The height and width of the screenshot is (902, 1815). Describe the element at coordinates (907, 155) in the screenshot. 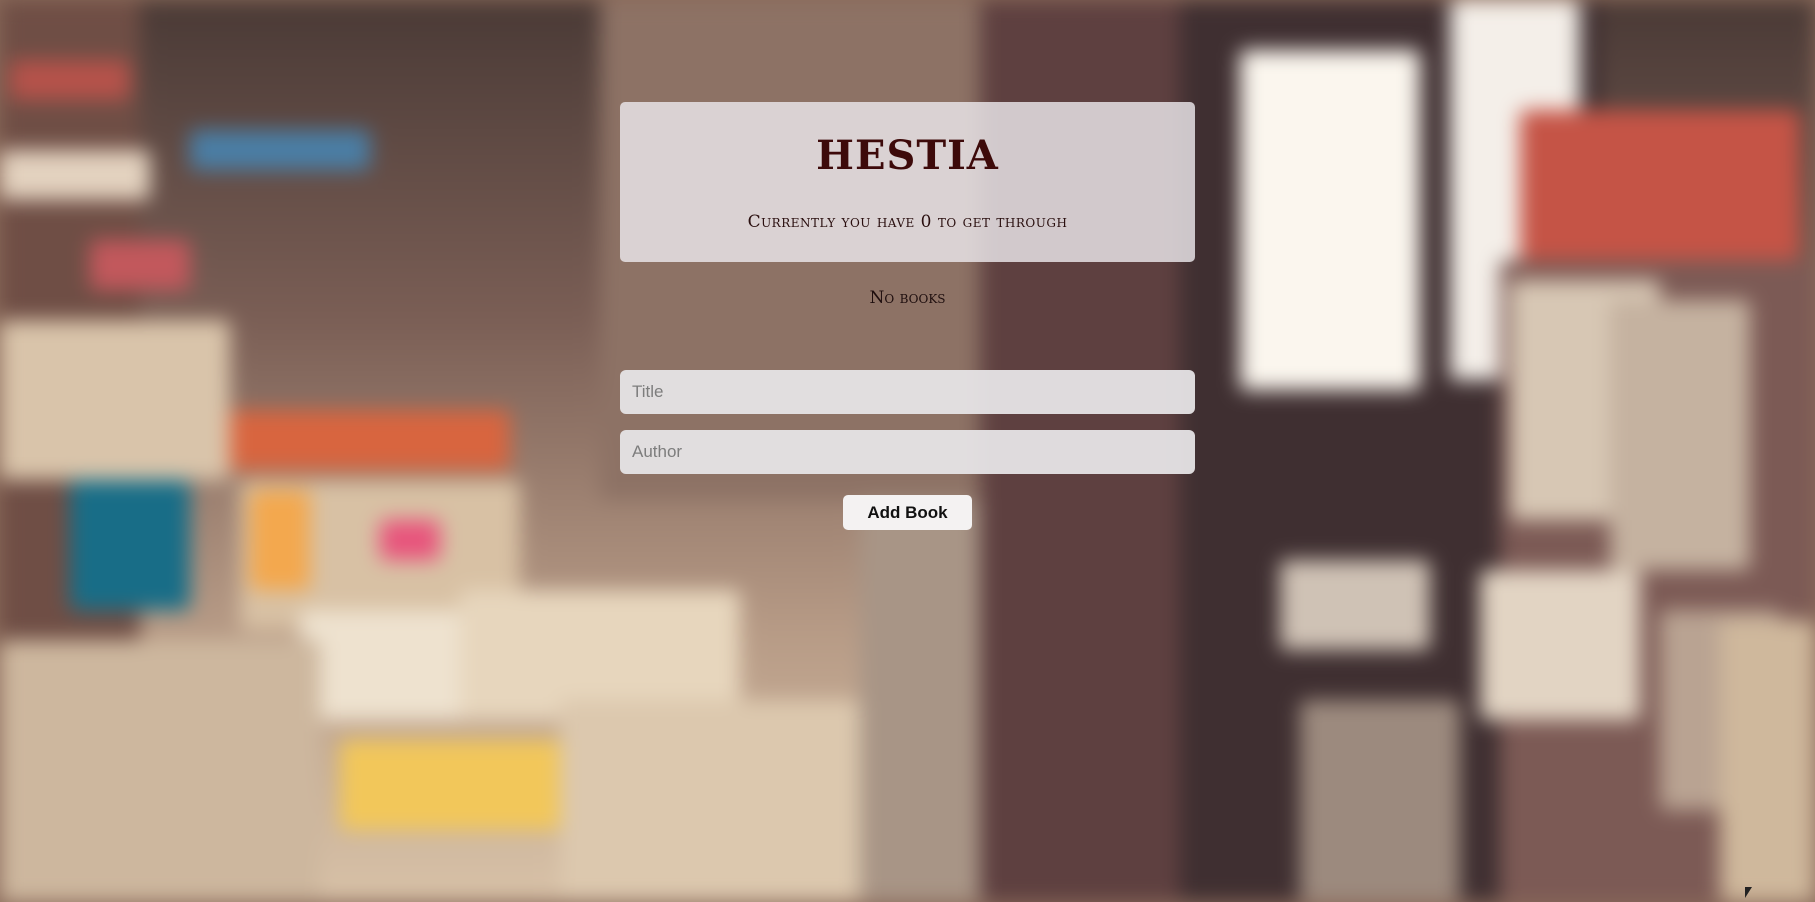

I see `app-title: HESTIA` at that location.